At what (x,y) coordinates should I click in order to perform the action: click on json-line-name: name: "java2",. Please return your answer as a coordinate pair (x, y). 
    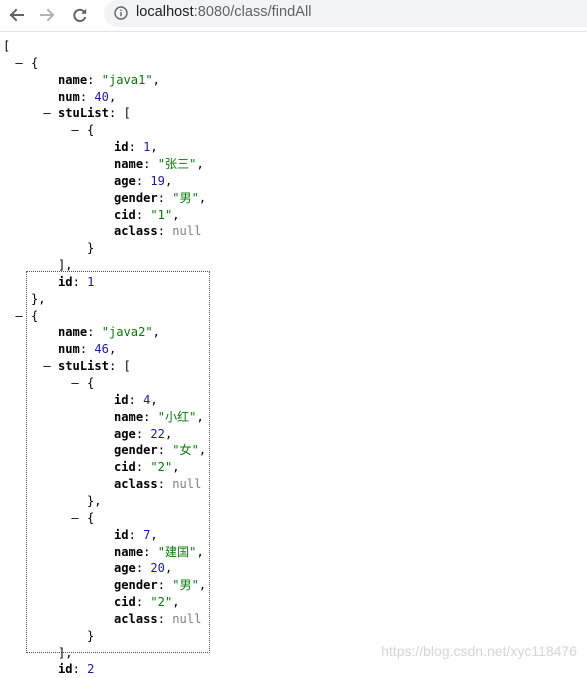
    Looking at the image, I should click on (109, 332).